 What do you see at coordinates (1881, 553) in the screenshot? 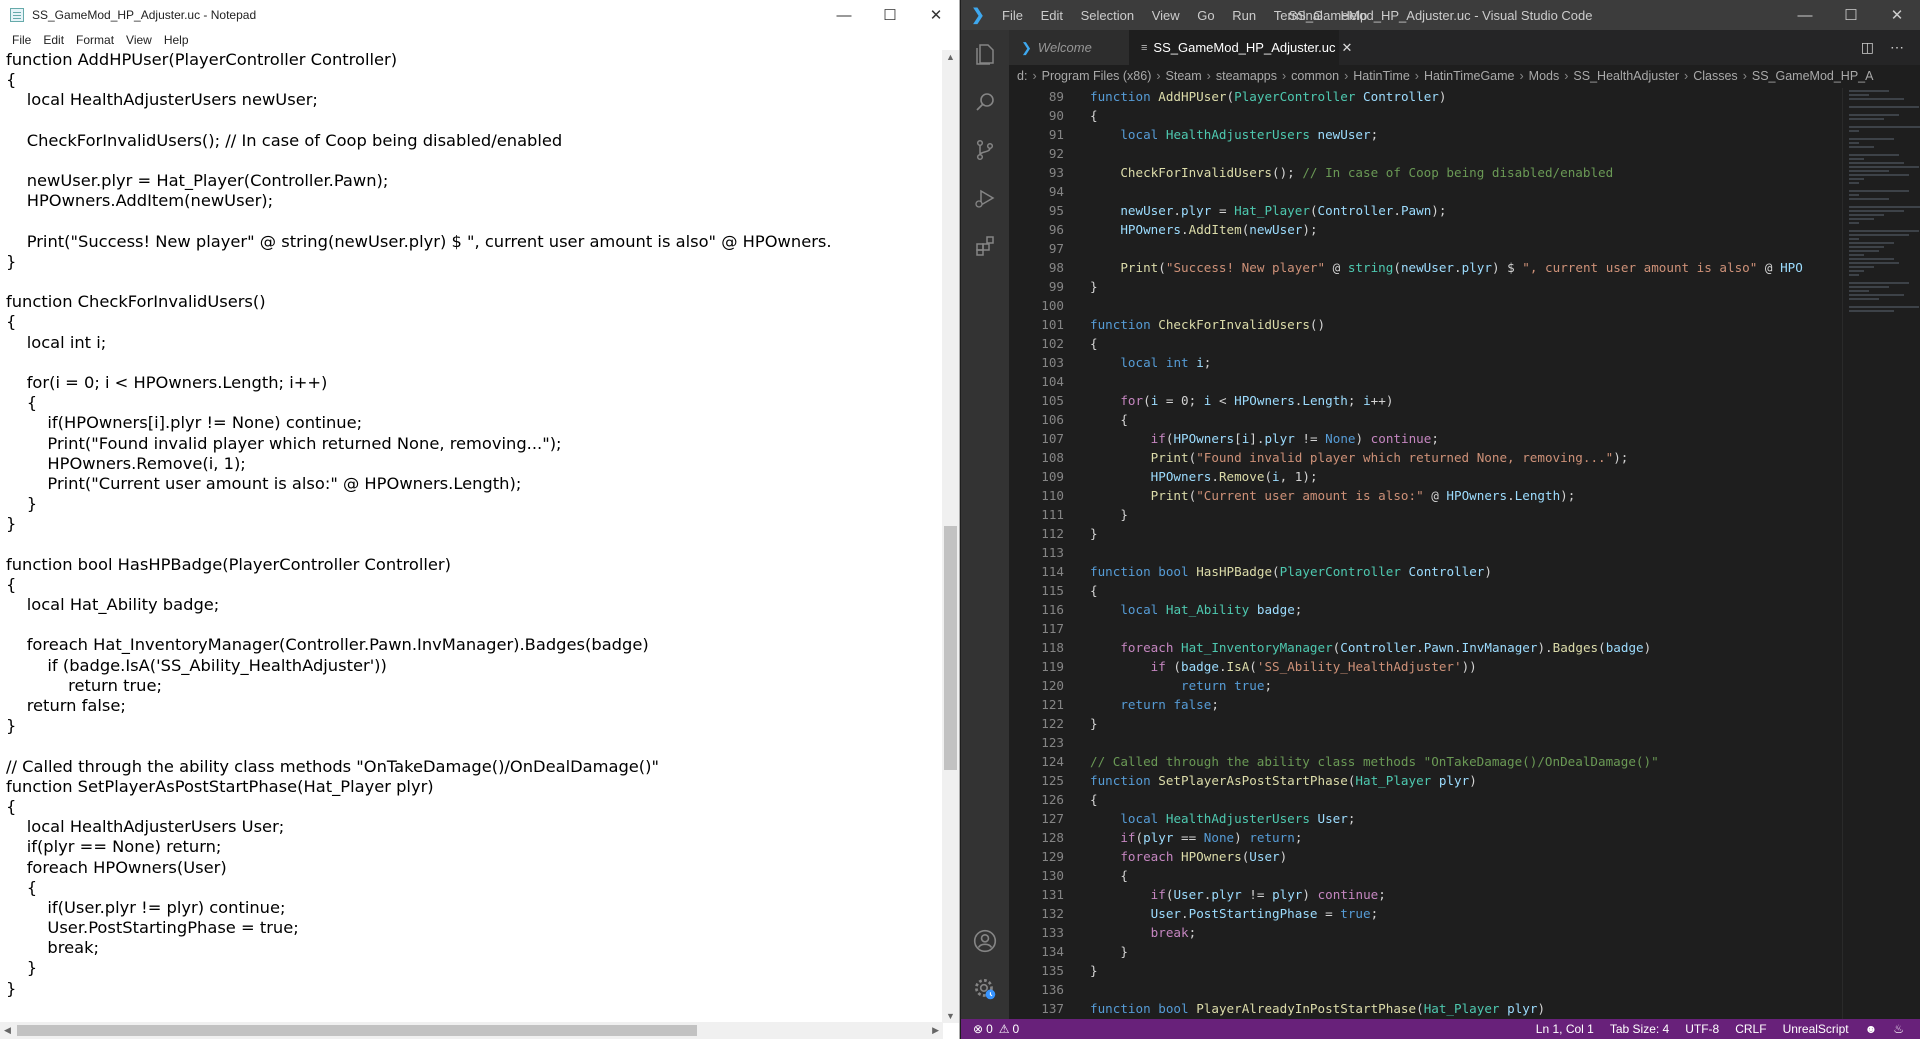
I see `minimap` at bounding box center [1881, 553].